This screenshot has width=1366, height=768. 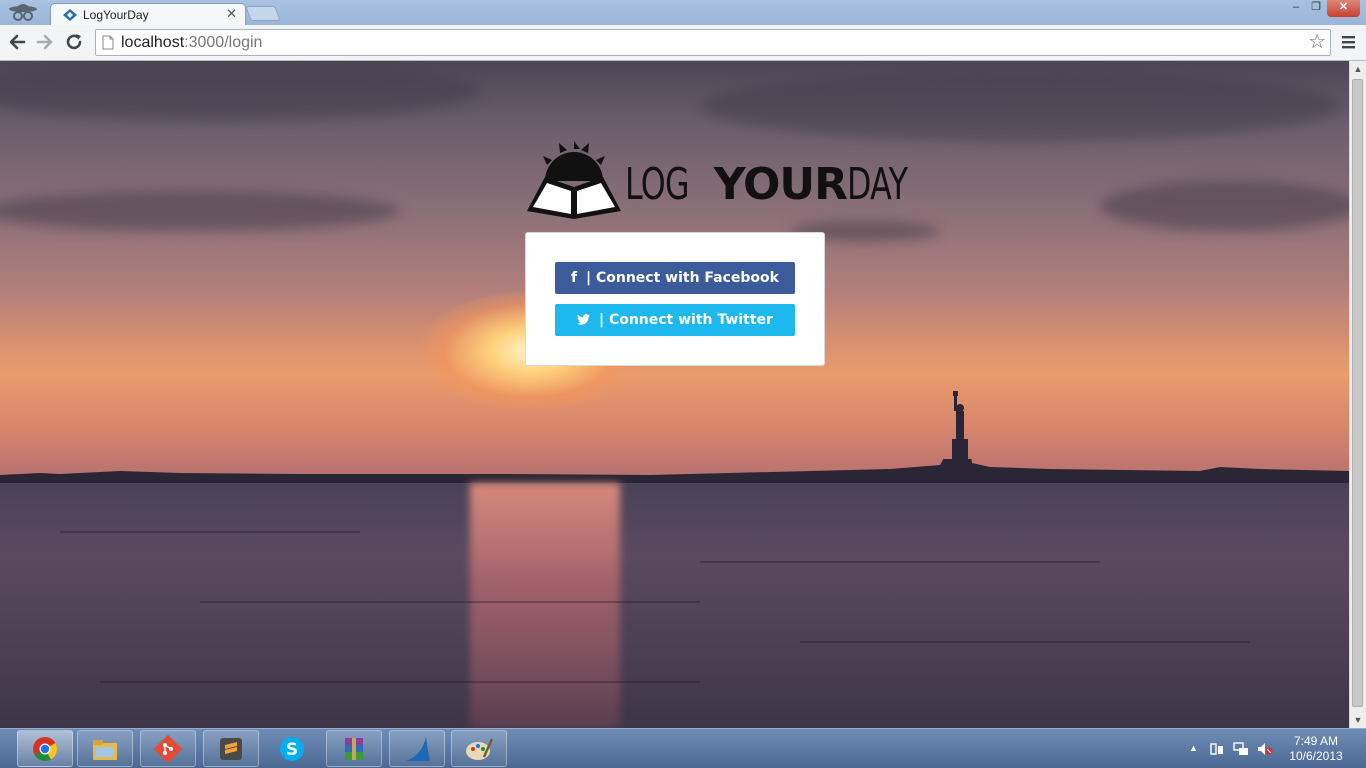 What do you see at coordinates (116, 15) in the screenshot?
I see `tab-title: LogYourDay` at bounding box center [116, 15].